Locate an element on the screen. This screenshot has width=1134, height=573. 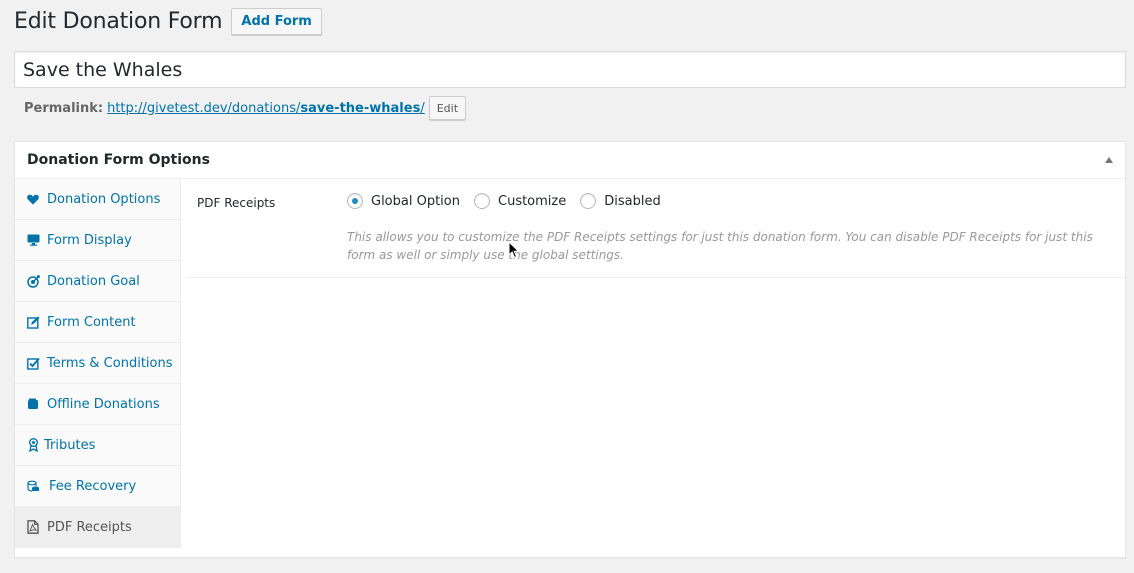
tab-offline-donations: Offline Donations is located at coordinates (97, 404).